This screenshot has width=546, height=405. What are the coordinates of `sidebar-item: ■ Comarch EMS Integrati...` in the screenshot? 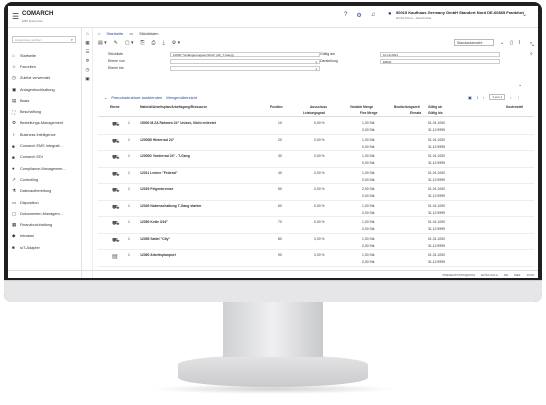 It's located at (45, 145).